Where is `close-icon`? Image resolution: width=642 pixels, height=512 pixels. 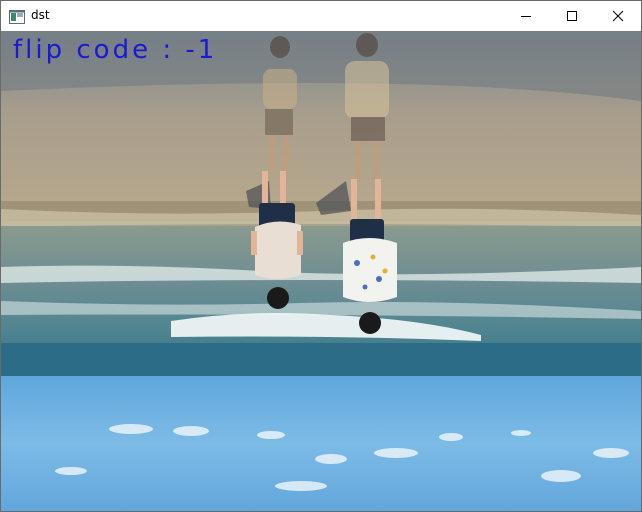 close-icon is located at coordinates (618, 16).